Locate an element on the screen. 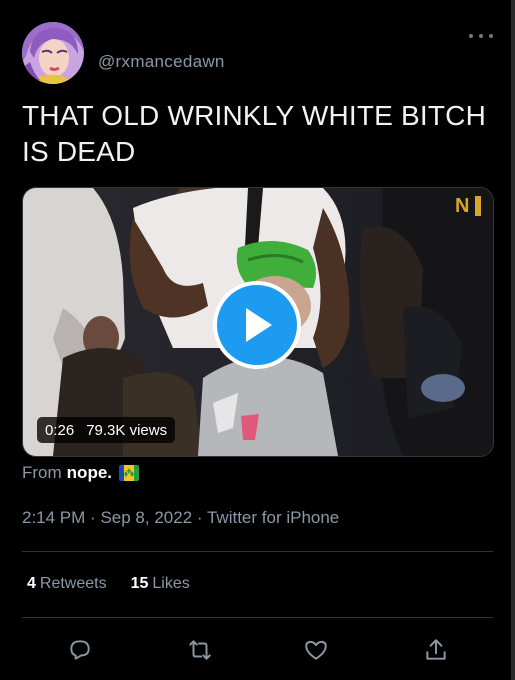 This screenshot has height=680, width=515. play-button is located at coordinates (257, 325).